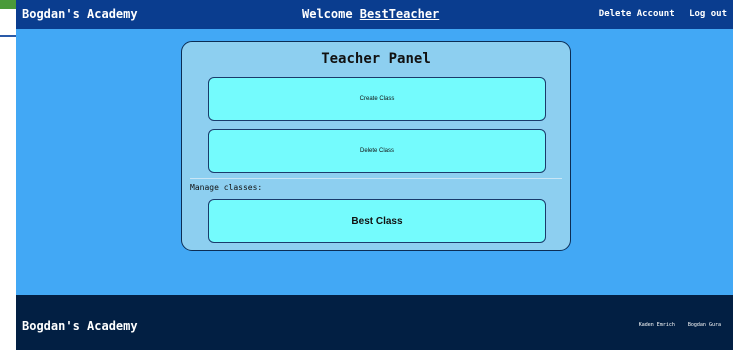 Image resolution: width=733 pixels, height=350 pixels. Describe the element at coordinates (704, 325) in the screenshot. I see `credit-bogdan-gura: Bogdan Gura` at that location.